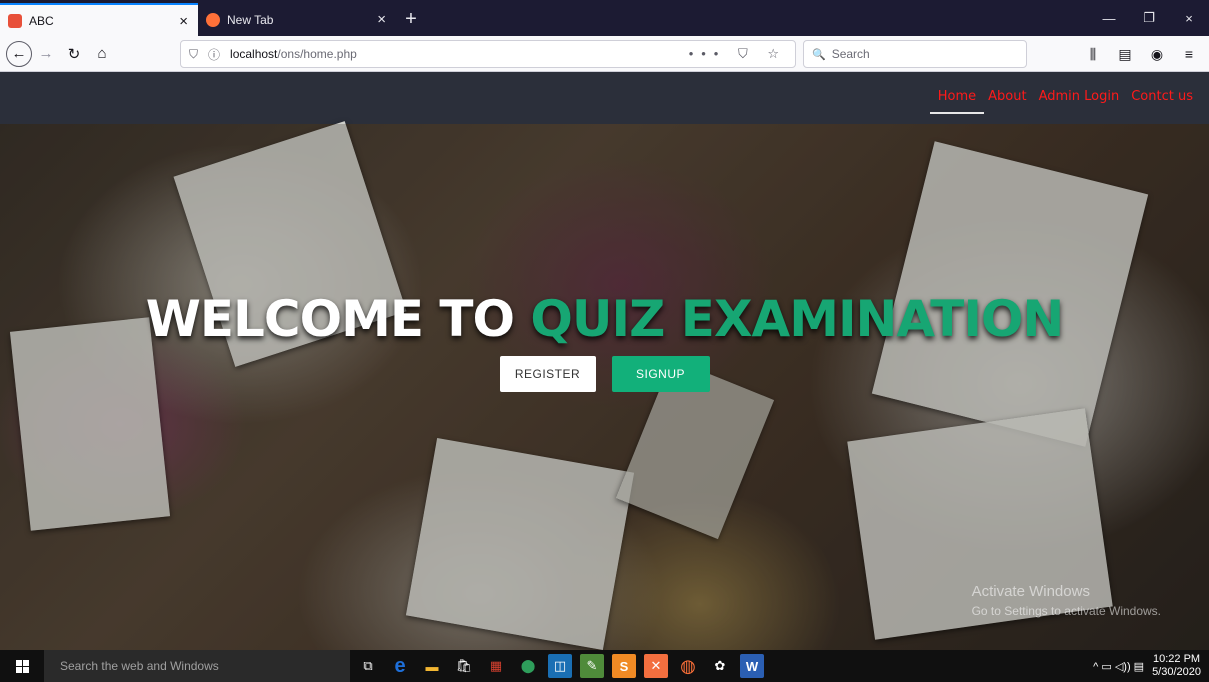 This screenshot has width=1209, height=682. Describe the element at coordinates (624, 666) in the screenshot. I see `sublime-icon: S` at that location.